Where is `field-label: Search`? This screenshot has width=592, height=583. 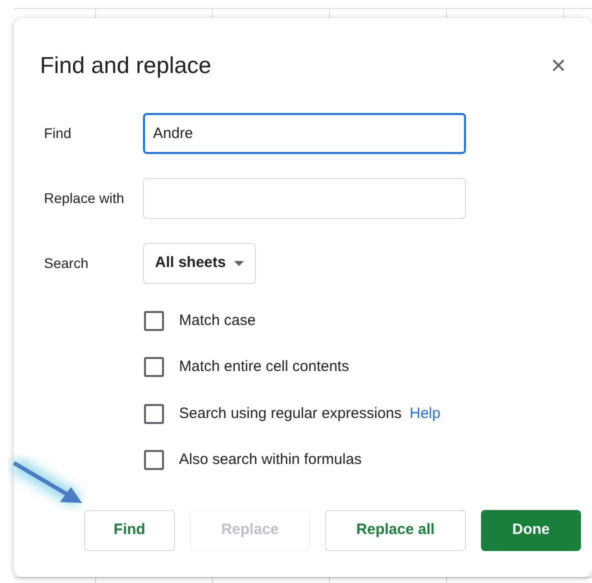 field-label: Search is located at coordinates (67, 263).